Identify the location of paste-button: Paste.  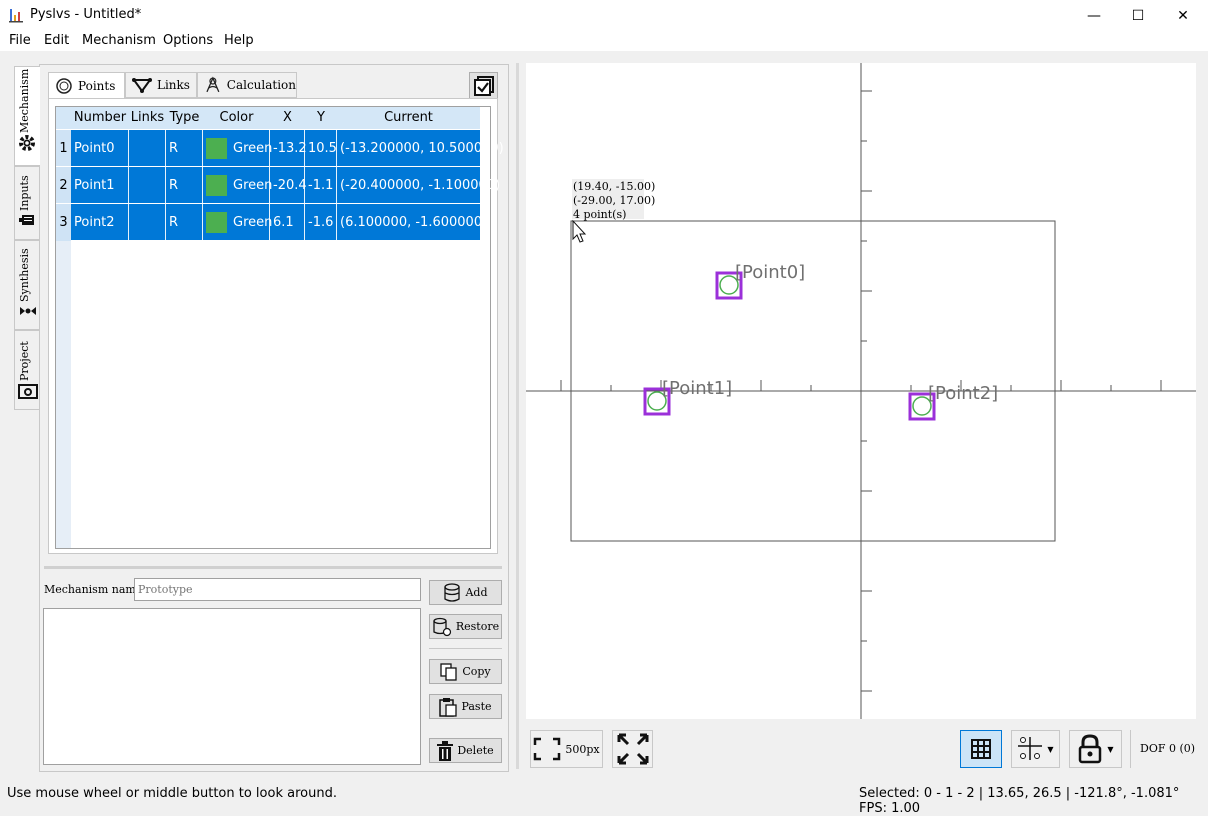
(465, 706).